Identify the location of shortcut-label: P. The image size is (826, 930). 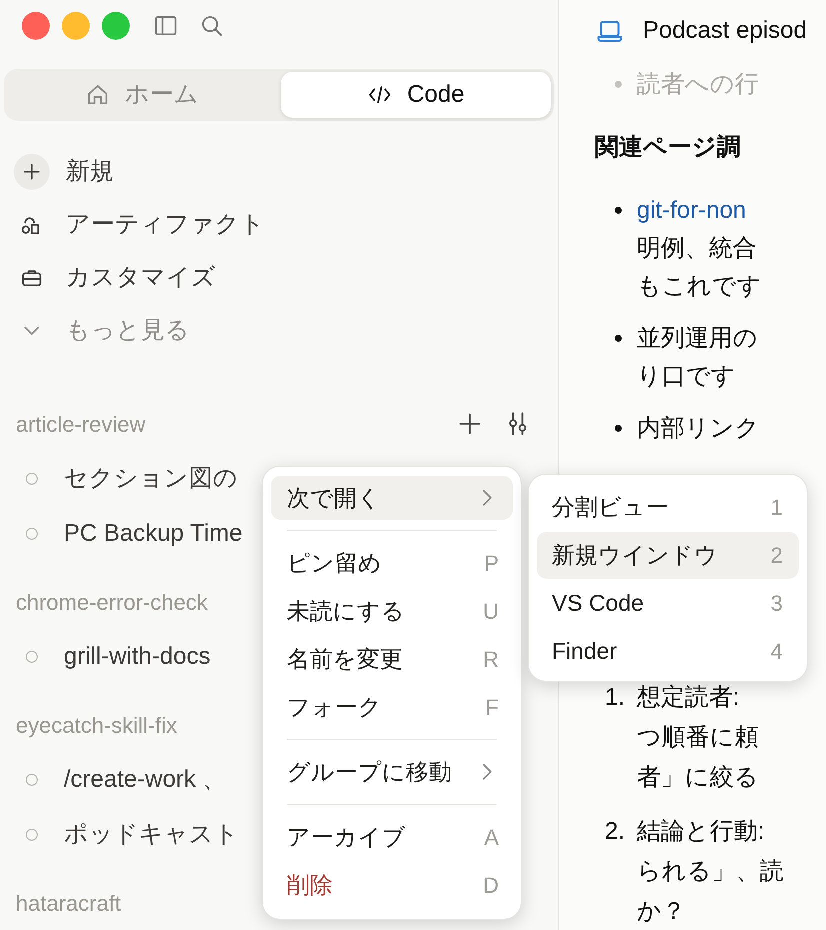
(491, 564).